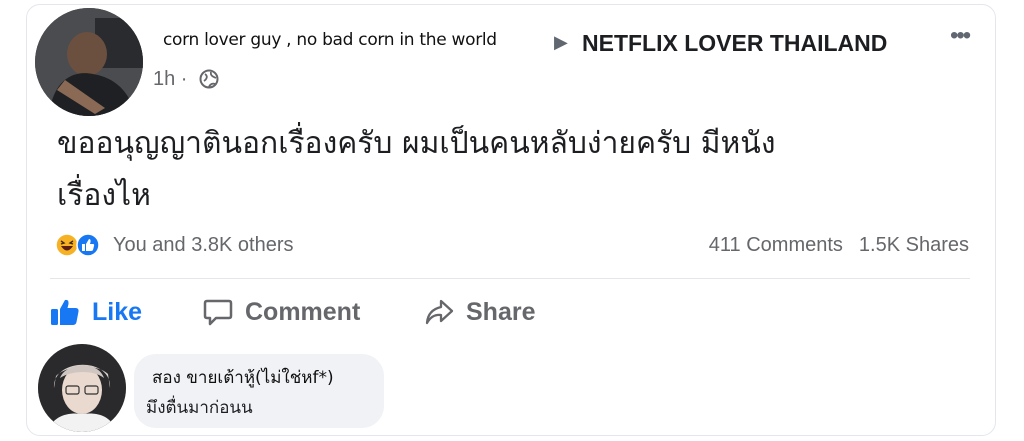 The width and height of the screenshot is (1024, 441). Describe the element at coordinates (303, 311) in the screenshot. I see `comment-label: Comment` at that location.